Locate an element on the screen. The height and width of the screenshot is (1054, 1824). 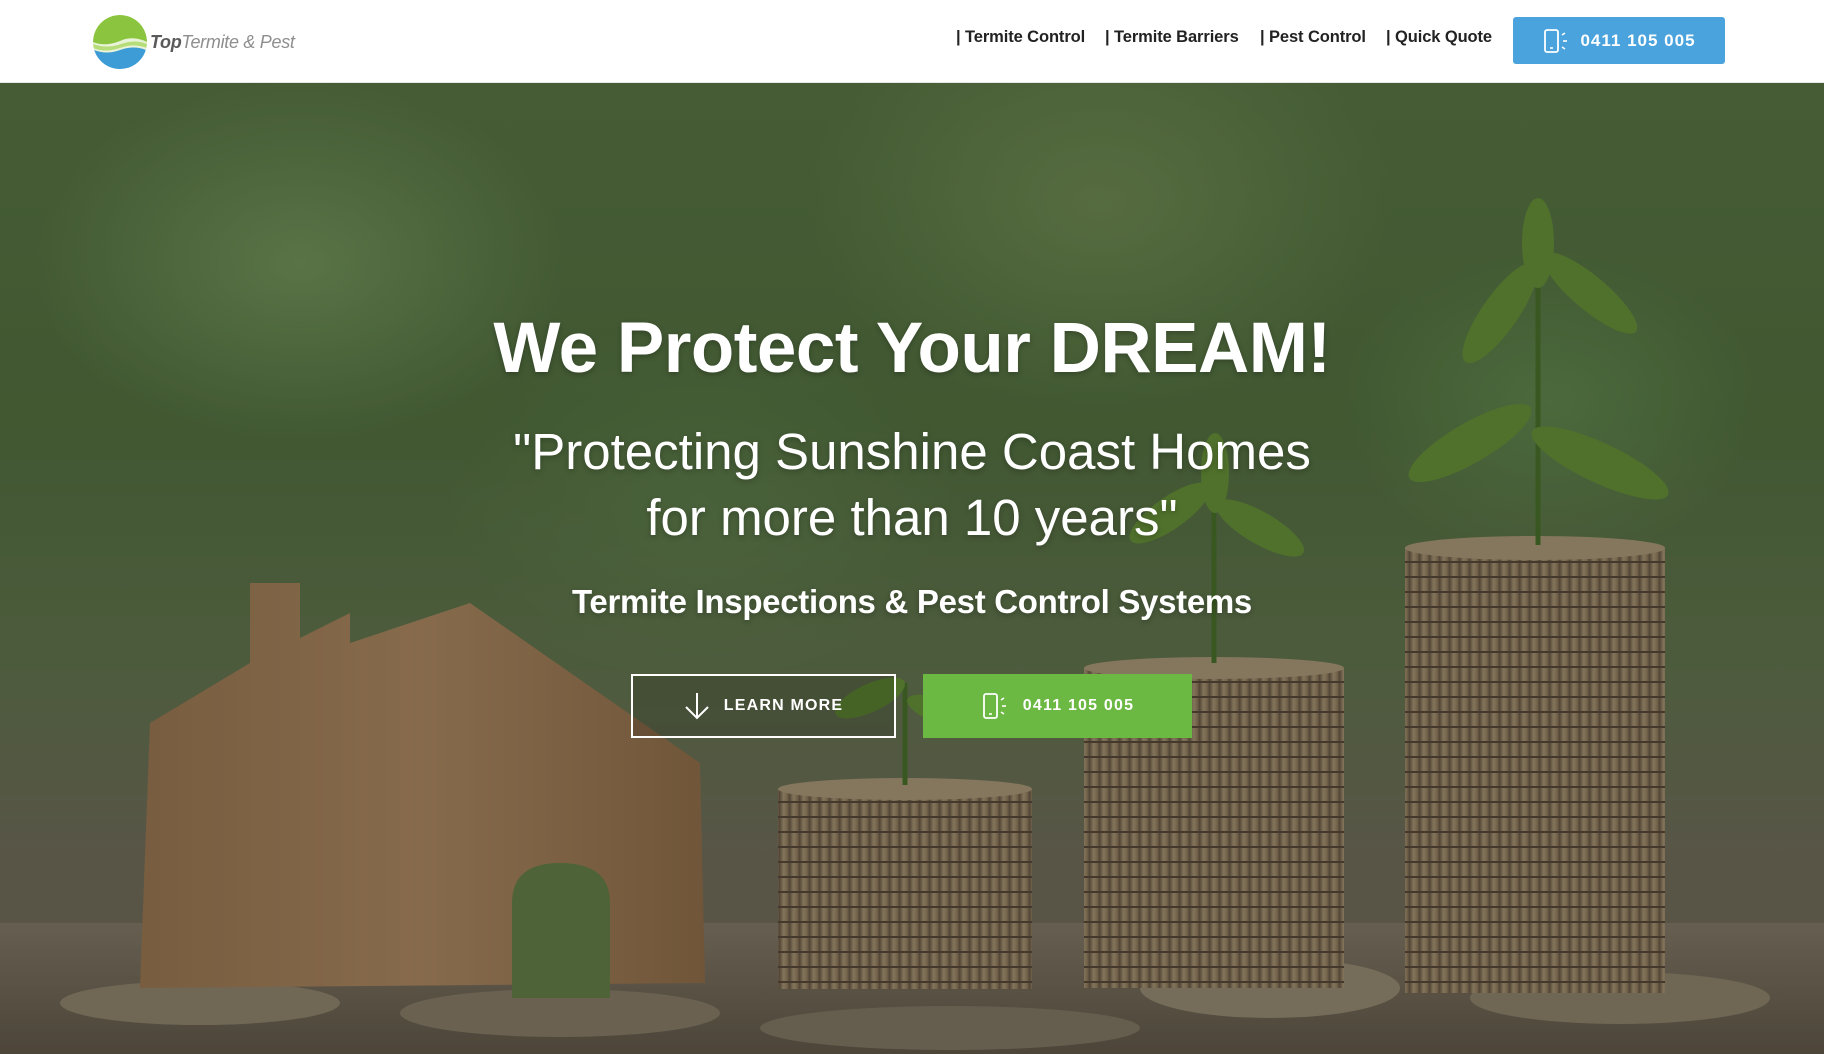
hero-phone-label: 0411 105 005 is located at coordinates (1078, 705).